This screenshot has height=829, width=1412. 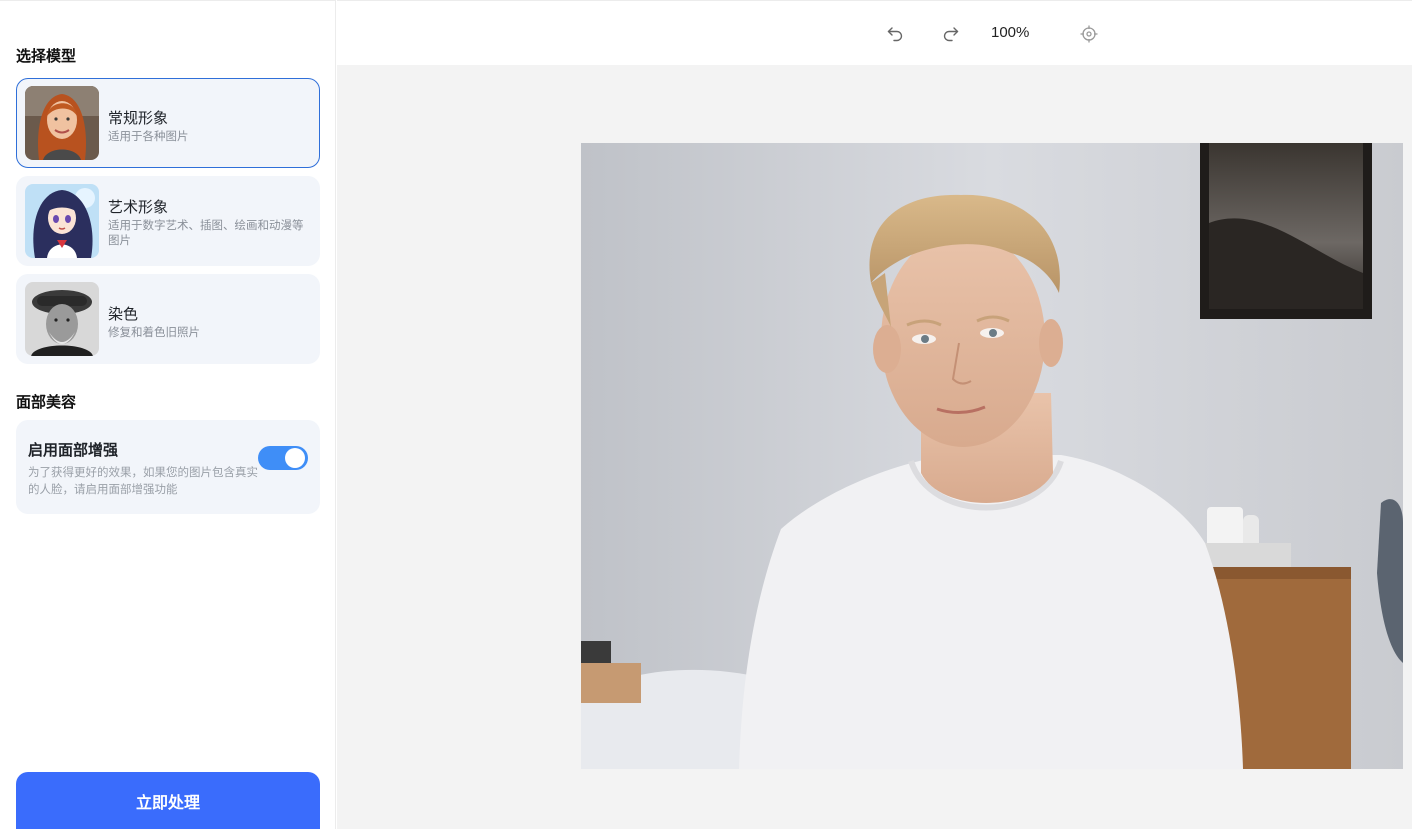 I want to click on model-name: 艺术形象, so click(x=138, y=207).